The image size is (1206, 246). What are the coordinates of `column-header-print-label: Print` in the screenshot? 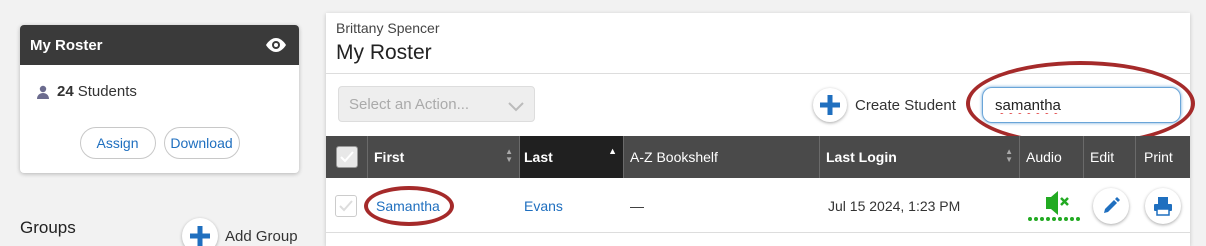 It's located at (1158, 157).